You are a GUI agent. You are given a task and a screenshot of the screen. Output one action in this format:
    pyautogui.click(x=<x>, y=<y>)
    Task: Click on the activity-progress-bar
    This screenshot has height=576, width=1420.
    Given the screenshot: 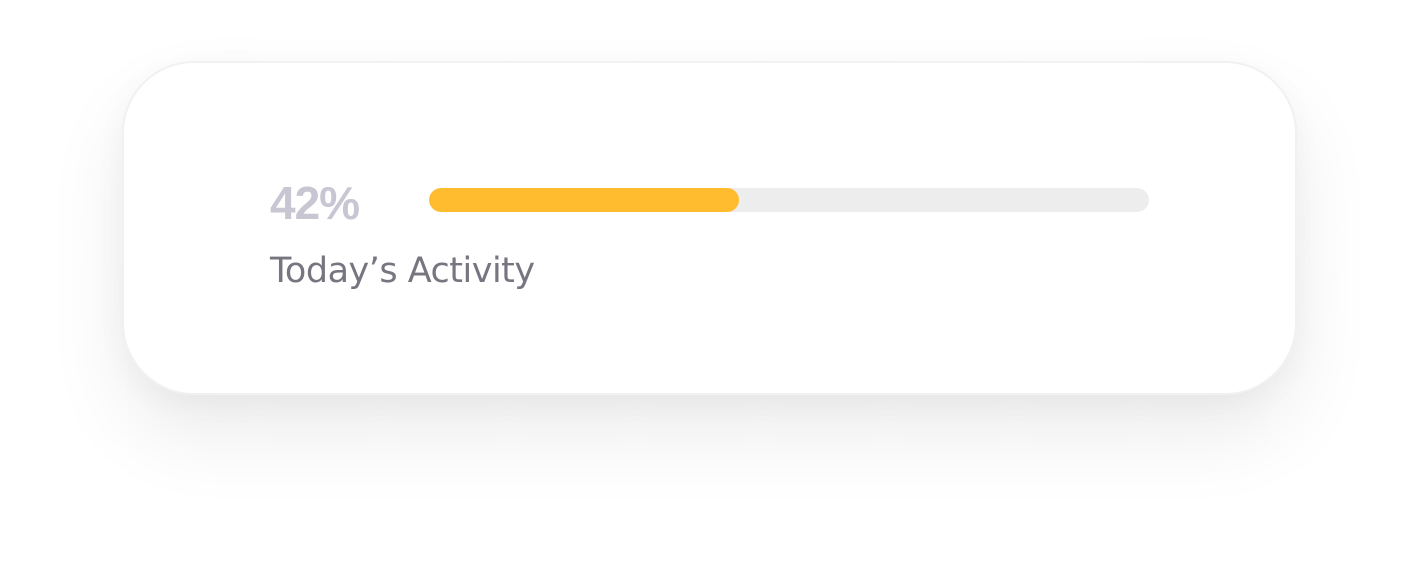 What is the action you would take?
    pyautogui.click(x=789, y=200)
    